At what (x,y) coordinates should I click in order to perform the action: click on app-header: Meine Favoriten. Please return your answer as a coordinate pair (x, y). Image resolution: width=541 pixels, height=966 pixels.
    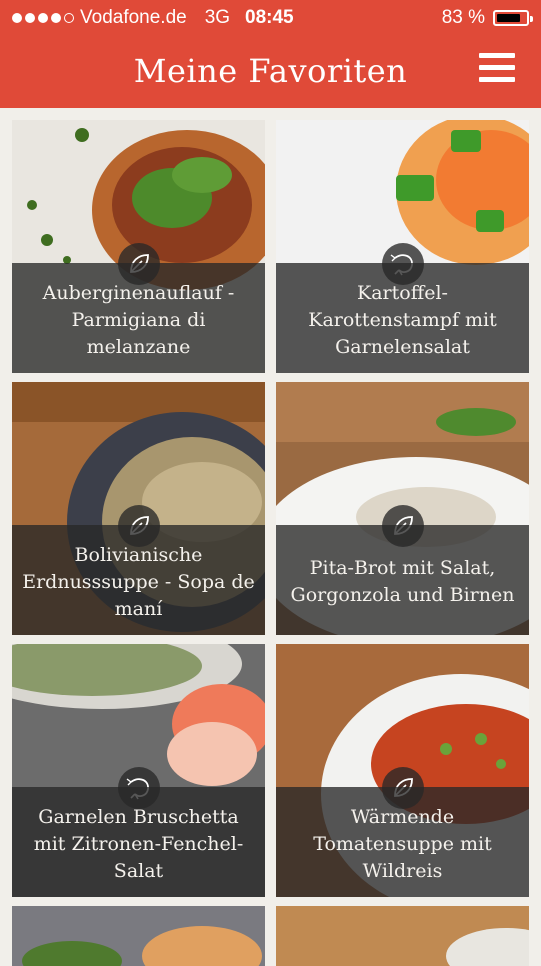
    Looking at the image, I should click on (270, 72).